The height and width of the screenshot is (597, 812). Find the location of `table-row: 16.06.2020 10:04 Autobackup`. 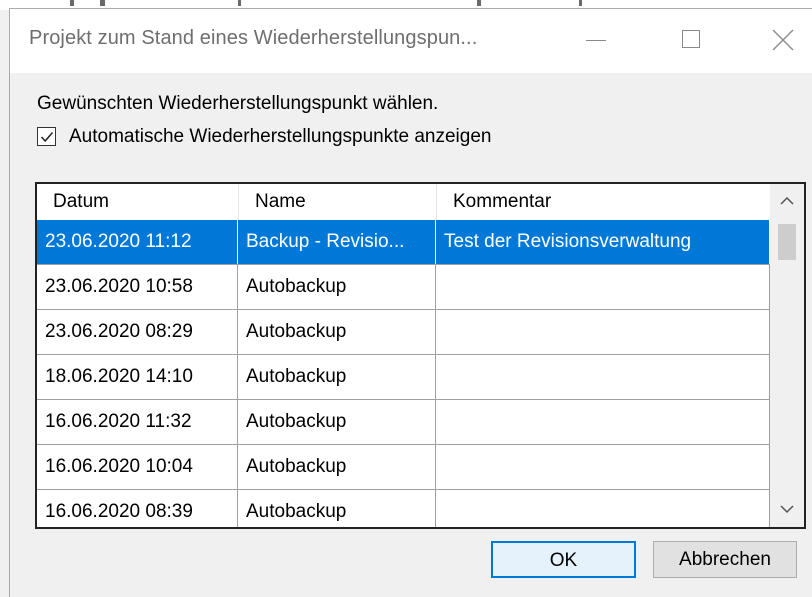

table-row: 16.06.2020 10:04 Autobackup is located at coordinates (403, 467).